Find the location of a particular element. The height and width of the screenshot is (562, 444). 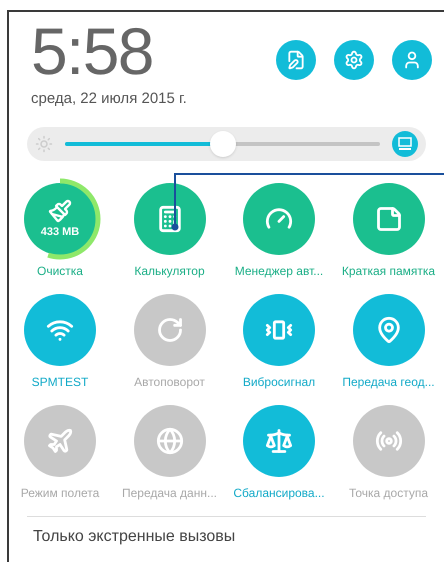

notes-icon is located at coordinates (296, 60).